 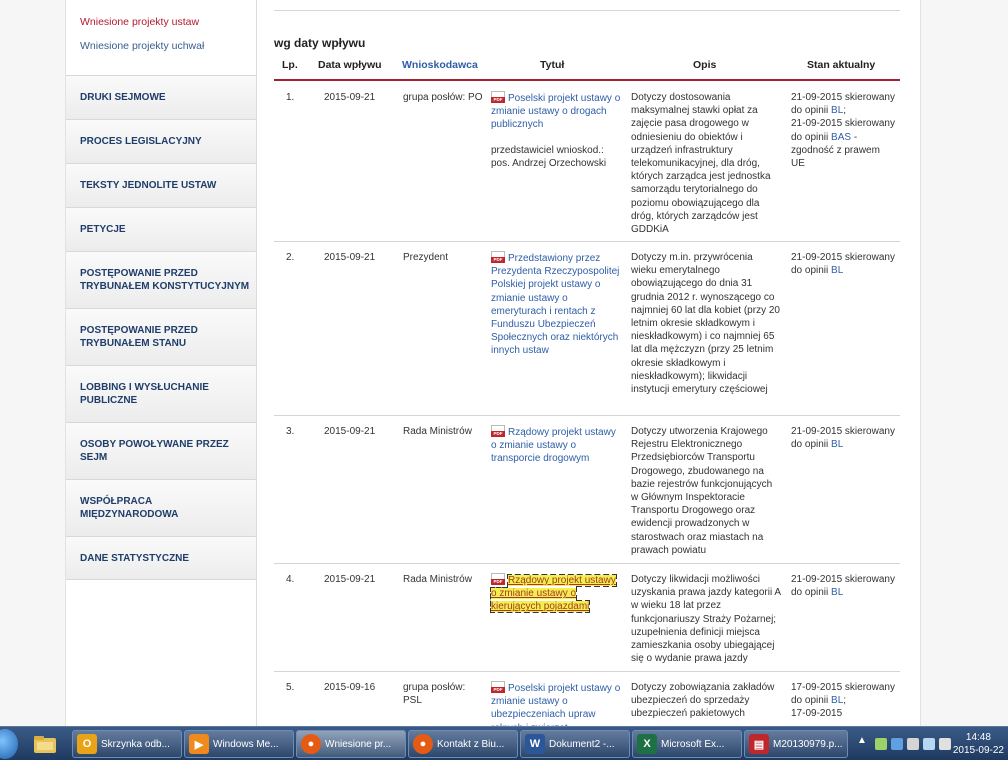 What do you see at coordinates (350, 65) in the screenshot?
I see `header-date: Data wpływu` at bounding box center [350, 65].